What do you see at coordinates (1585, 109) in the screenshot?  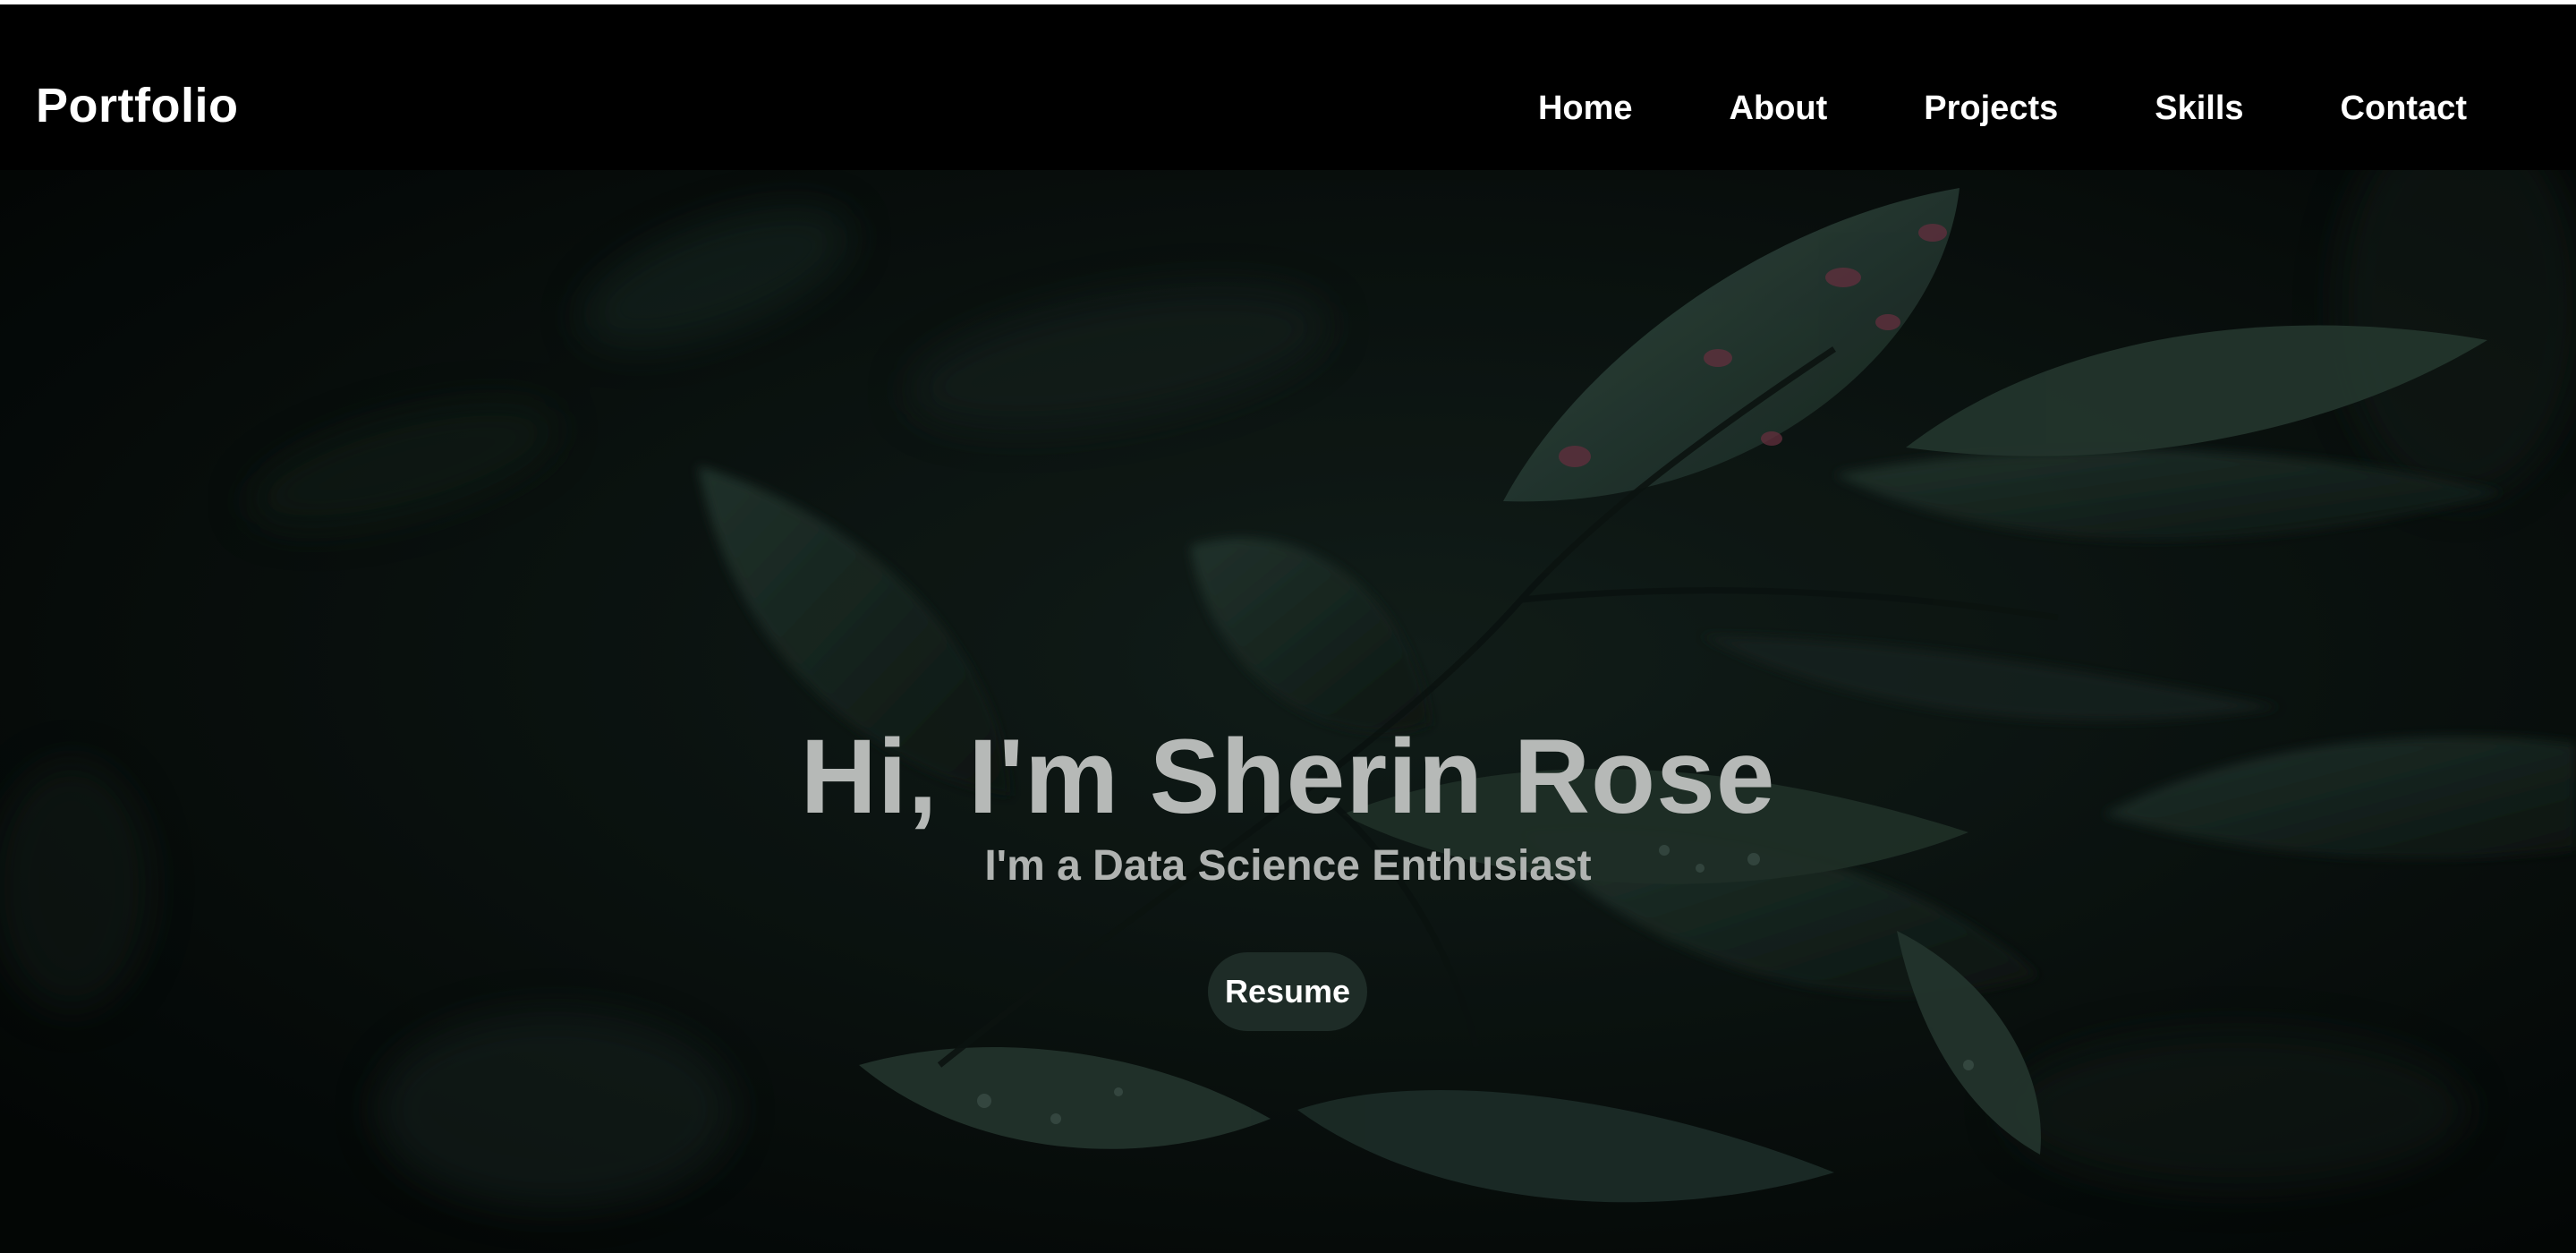 I see `nav-link-home: Home` at bounding box center [1585, 109].